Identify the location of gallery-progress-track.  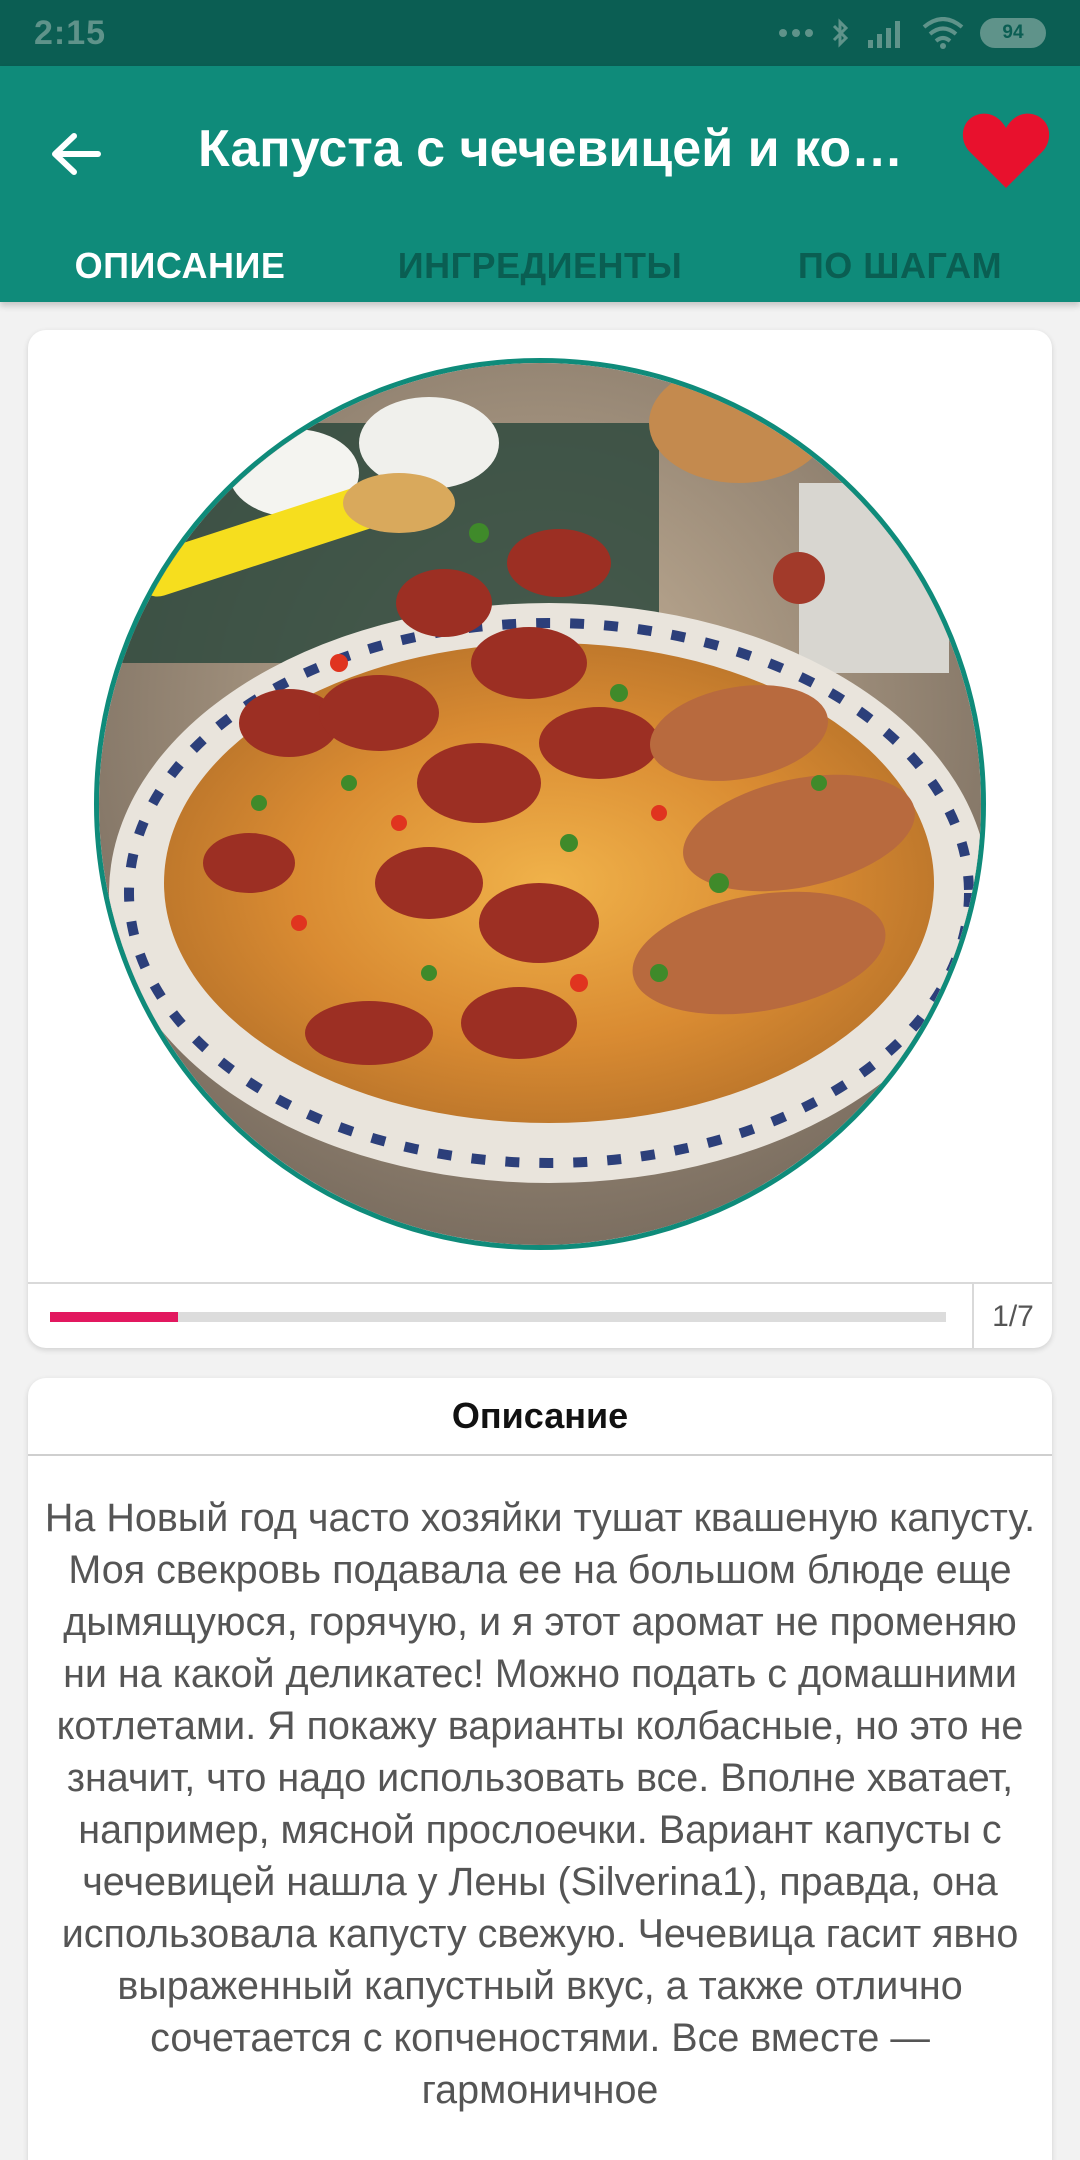
(498, 1317).